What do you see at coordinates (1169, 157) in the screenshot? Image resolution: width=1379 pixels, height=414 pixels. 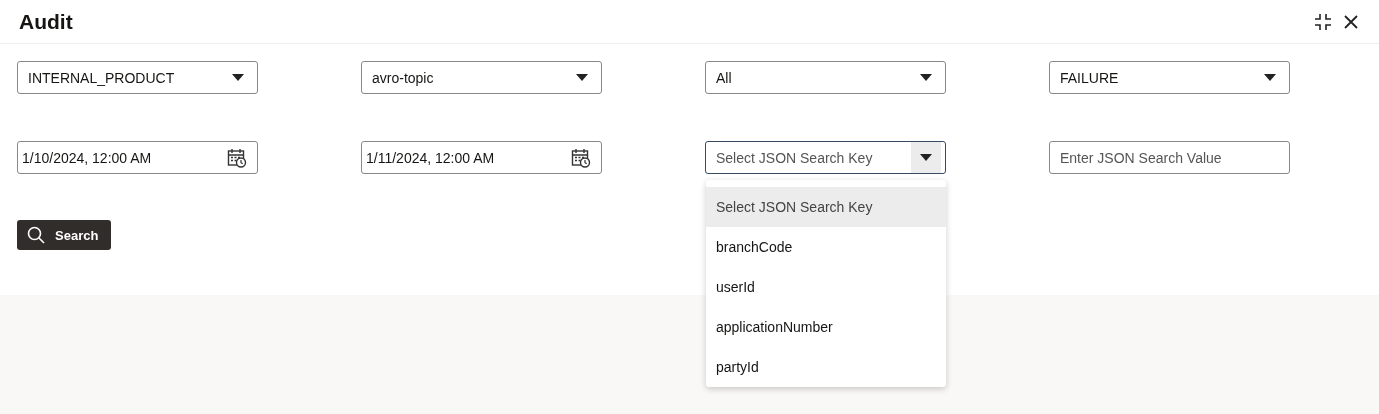 I see `input-field: Enter JSON Search Value` at bounding box center [1169, 157].